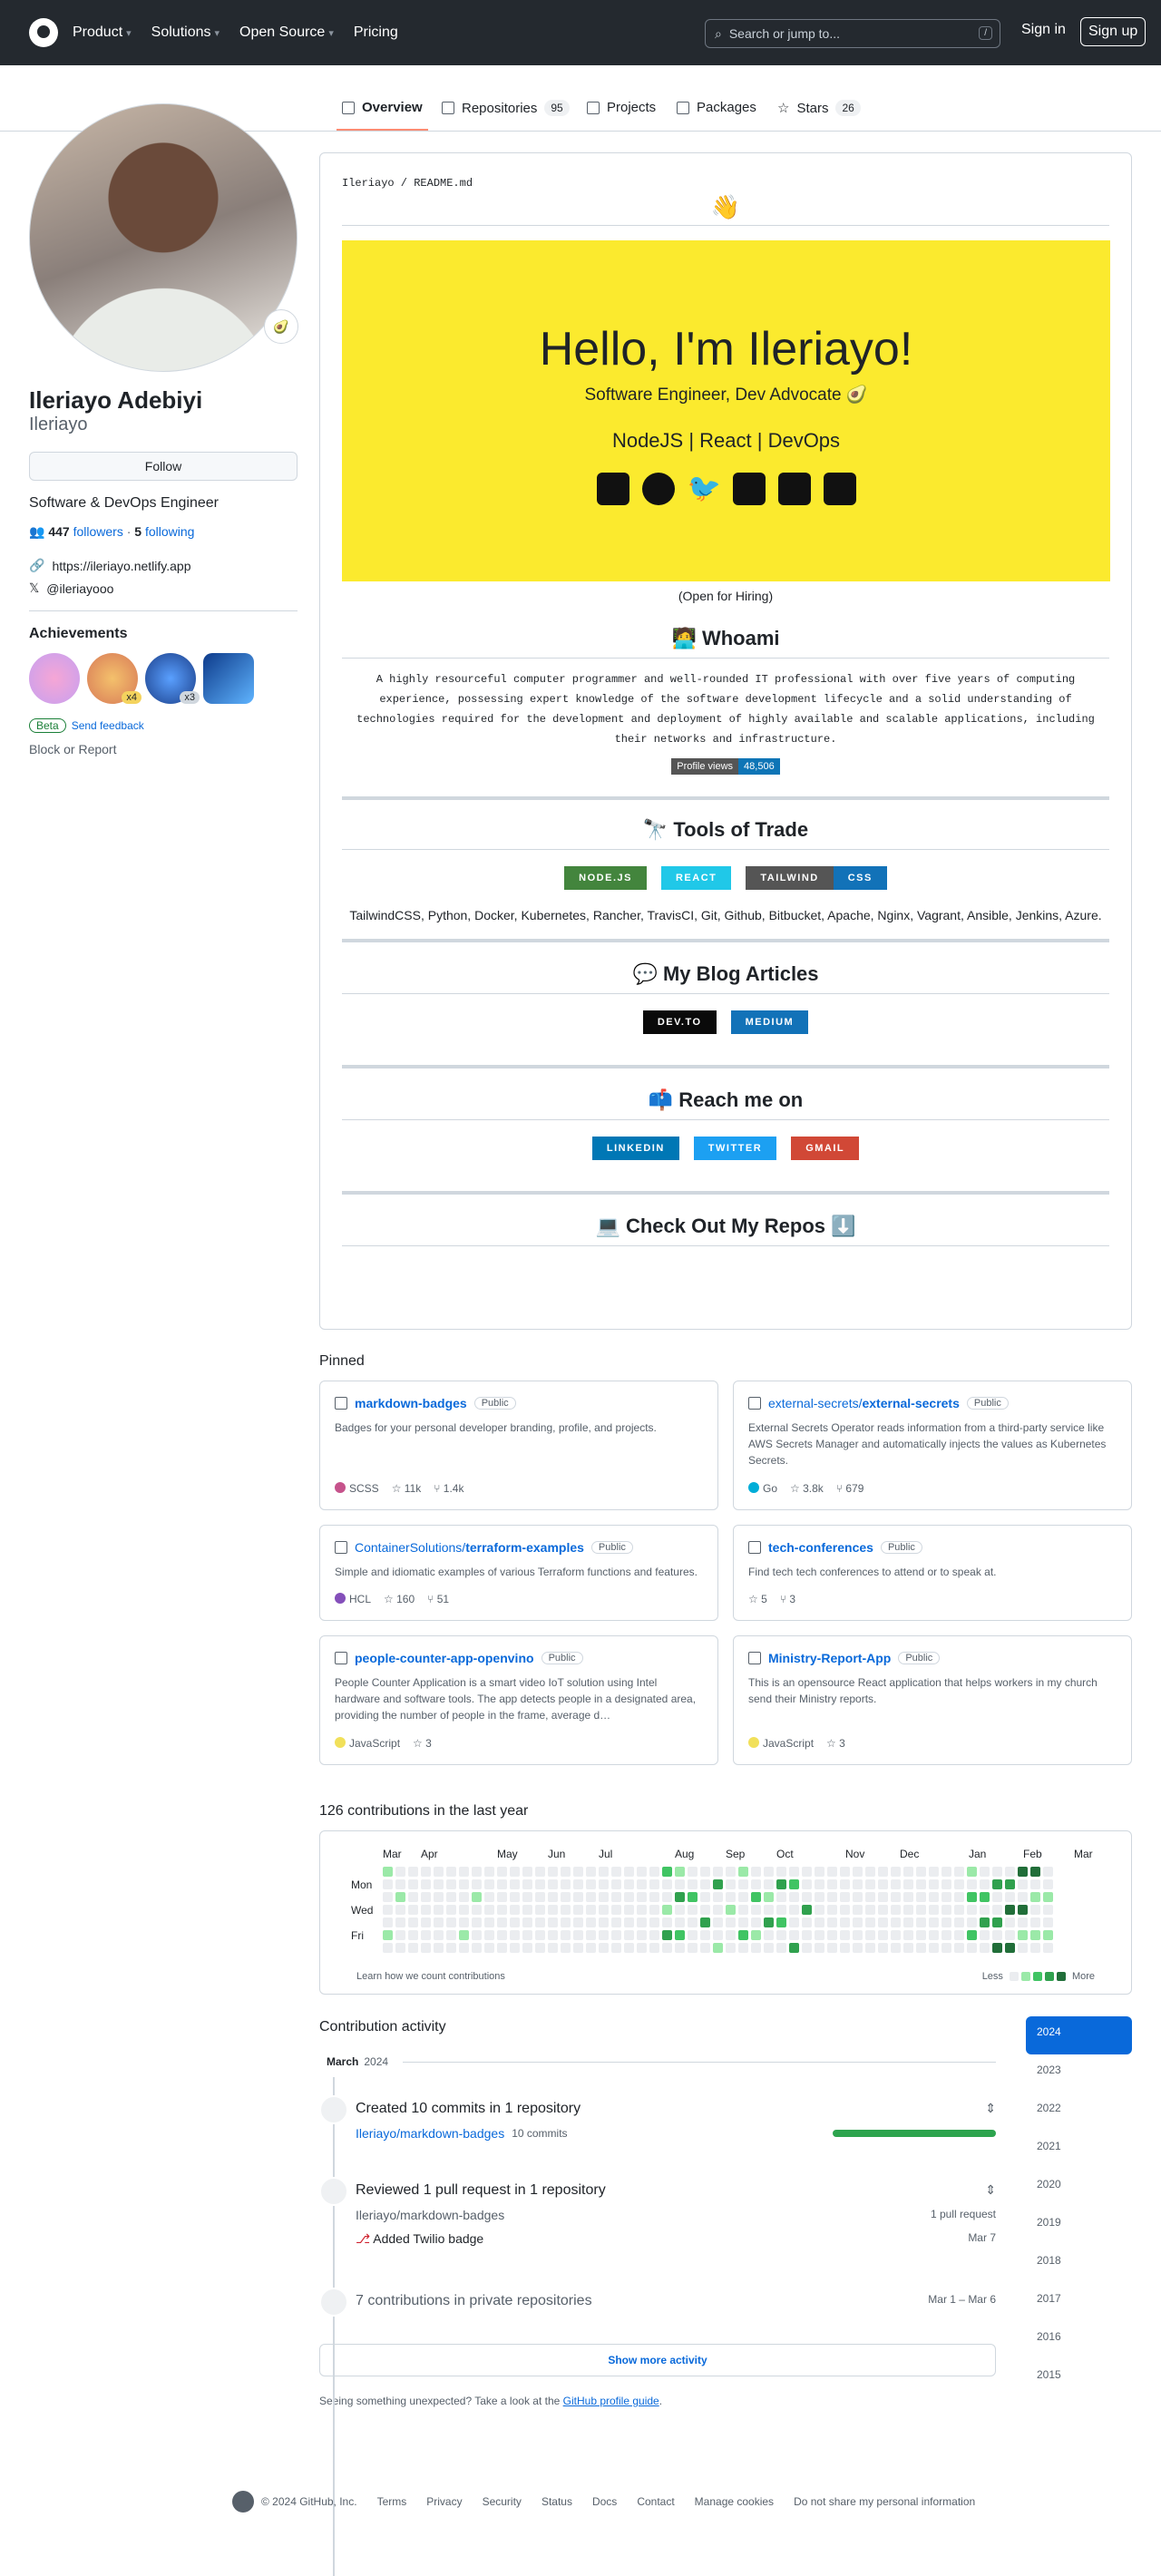  I want to click on nav-product: Product ▾, so click(102, 32).